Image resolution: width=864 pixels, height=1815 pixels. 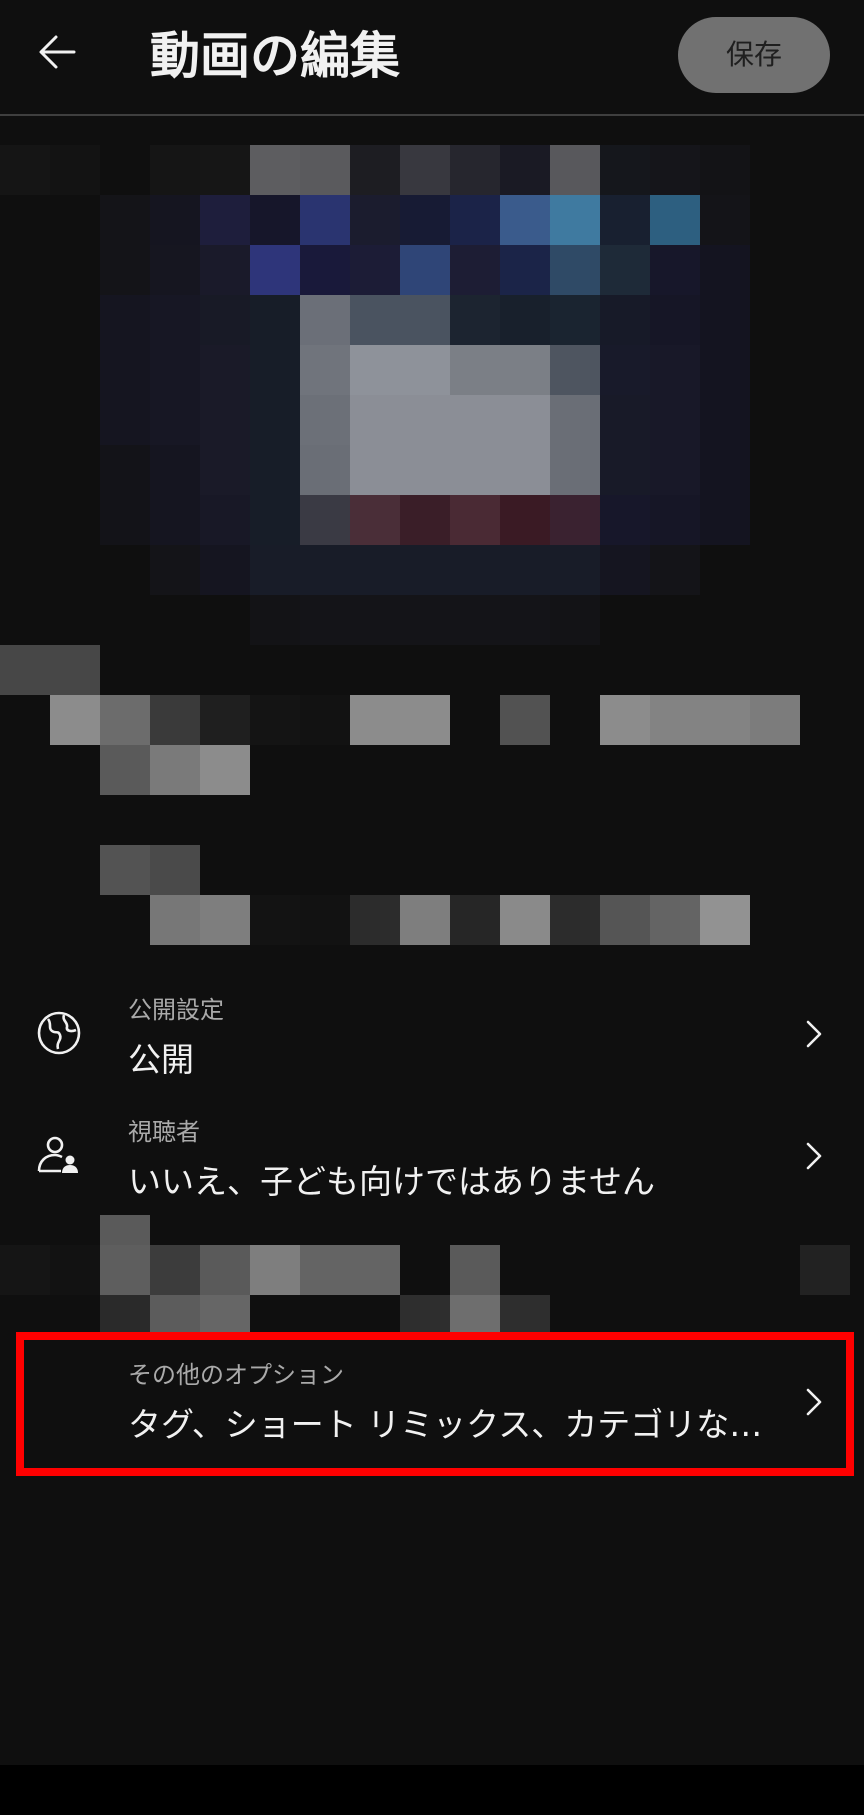 I want to click on system-navigation-bar, so click(x=432, y=1790).